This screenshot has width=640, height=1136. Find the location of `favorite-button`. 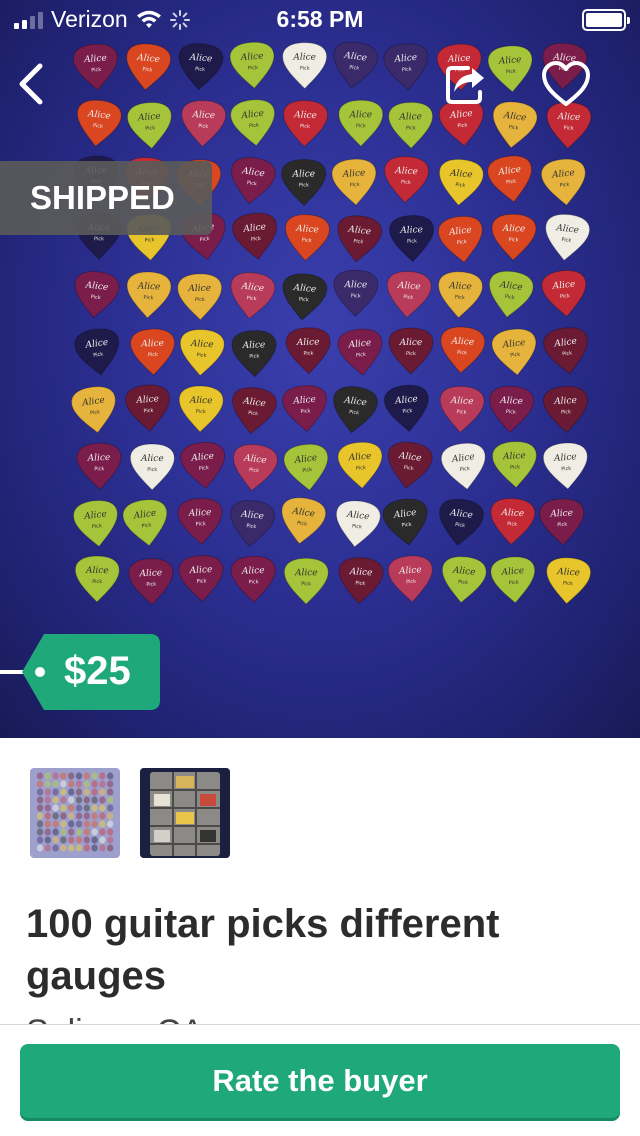

favorite-button is located at coordinates (566, 84).